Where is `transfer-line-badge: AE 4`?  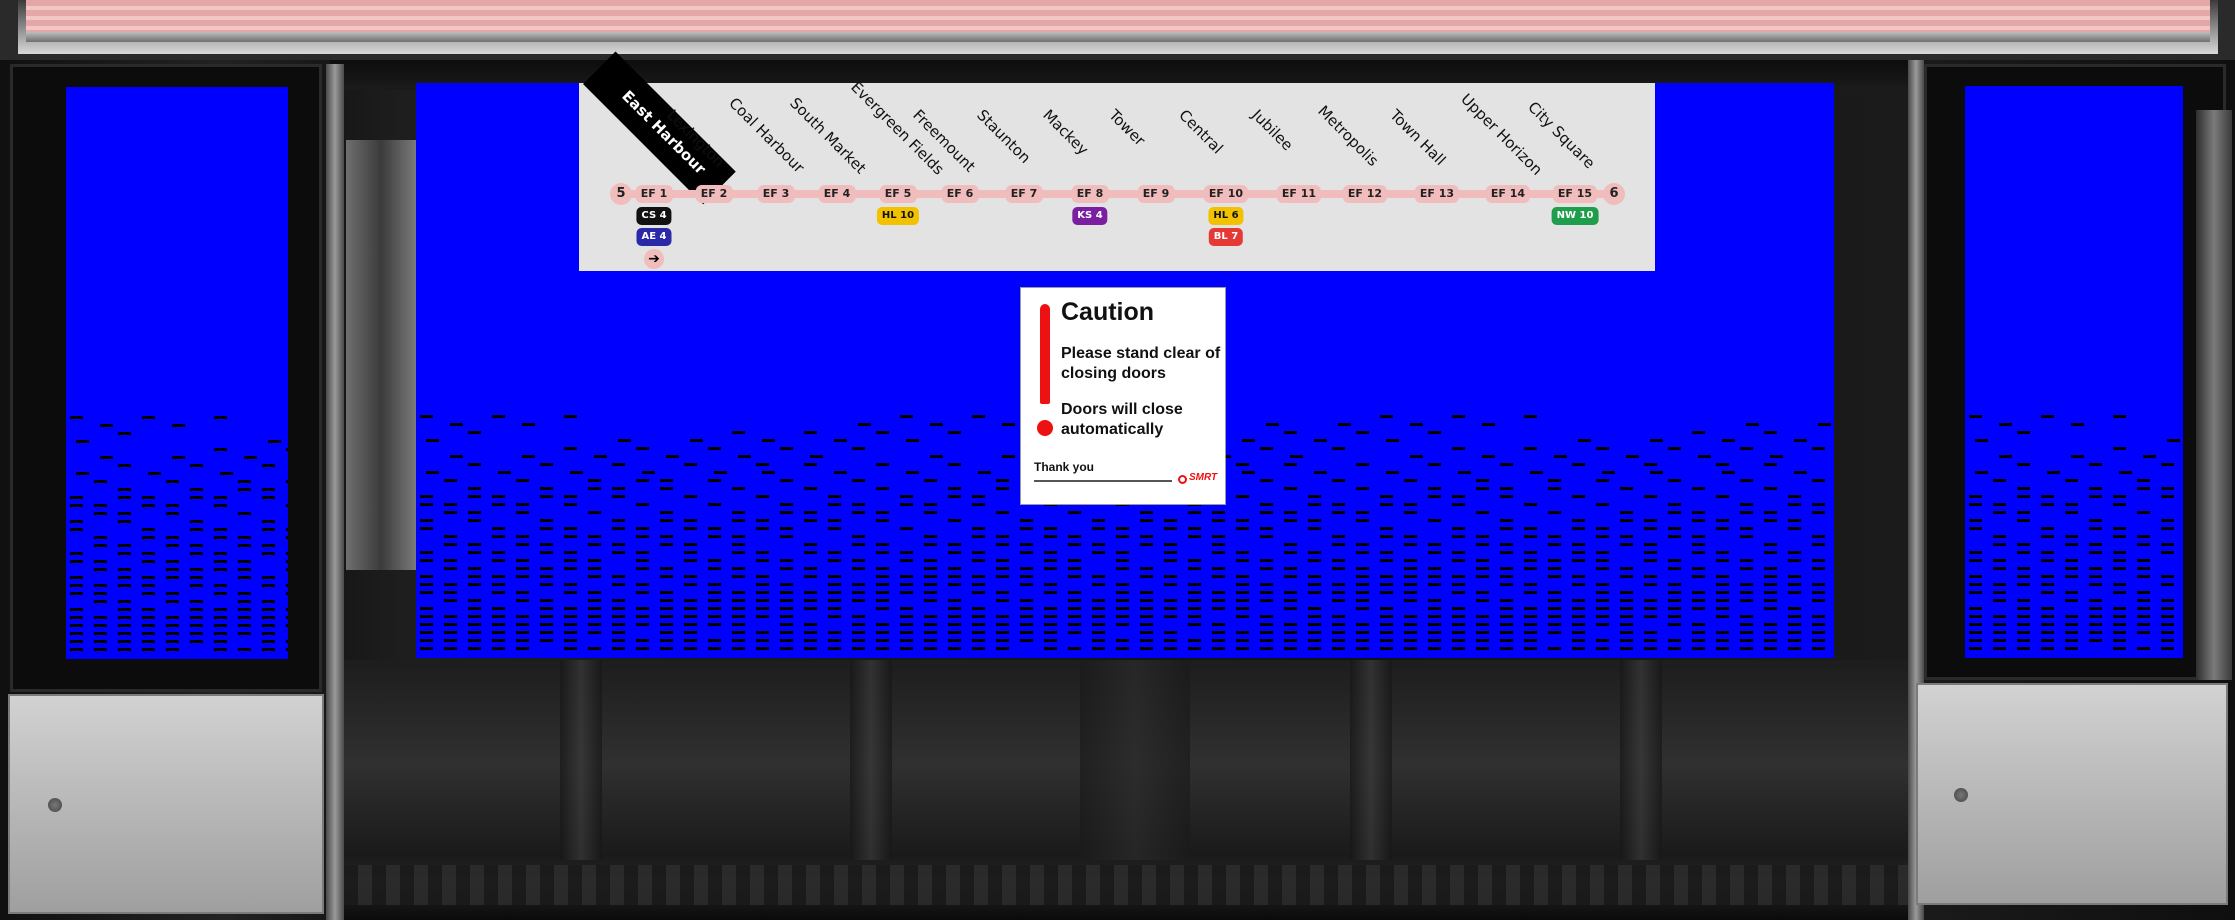 transfer-line-badge: AE 4 is located at coordinates (654, 237).